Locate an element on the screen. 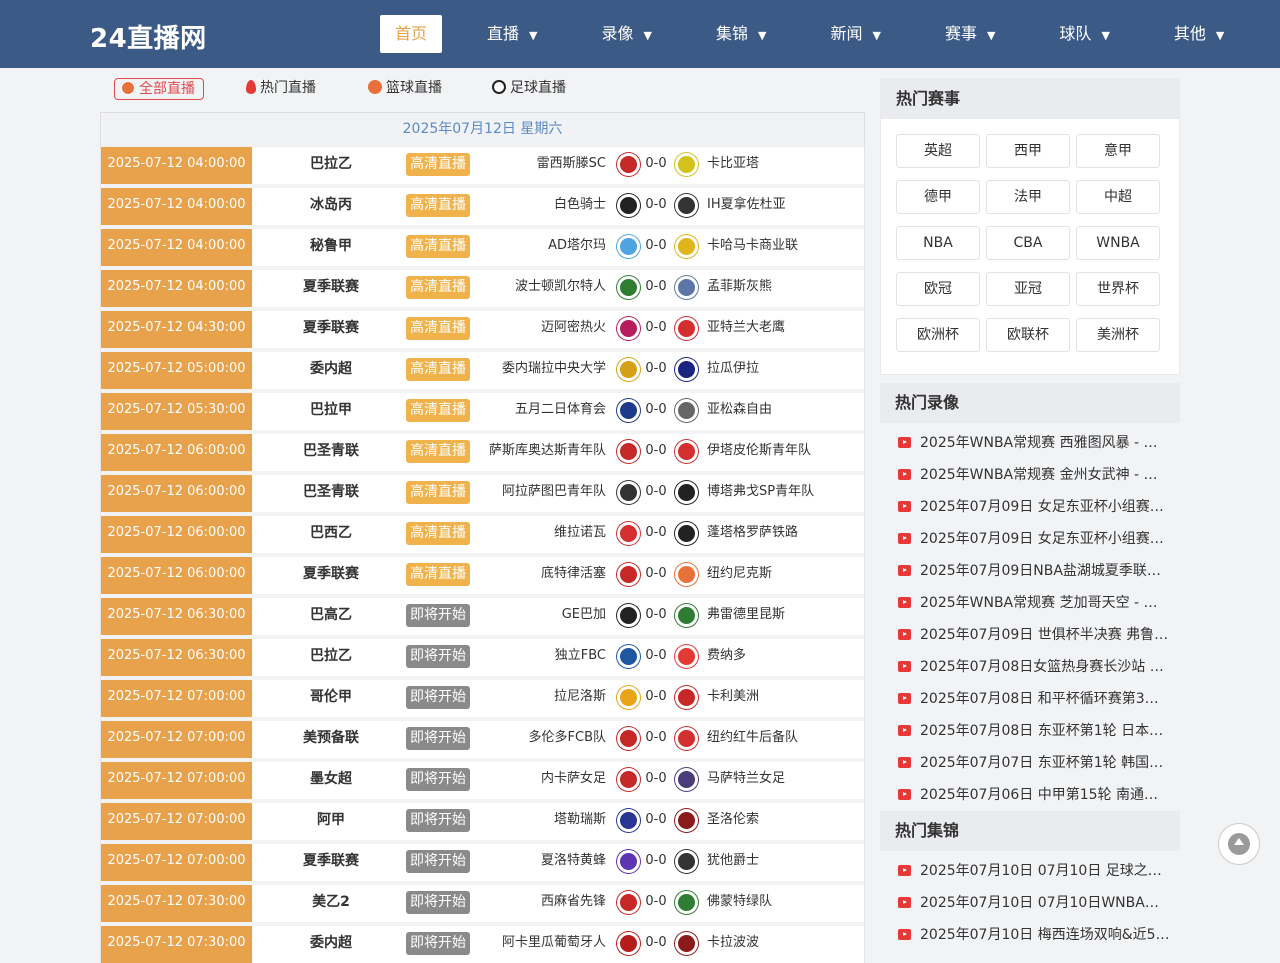 This screenshot has width=1280, height=963. home-team-name: 委内瑞拉中央大学 is located at coordinates (554, 369).